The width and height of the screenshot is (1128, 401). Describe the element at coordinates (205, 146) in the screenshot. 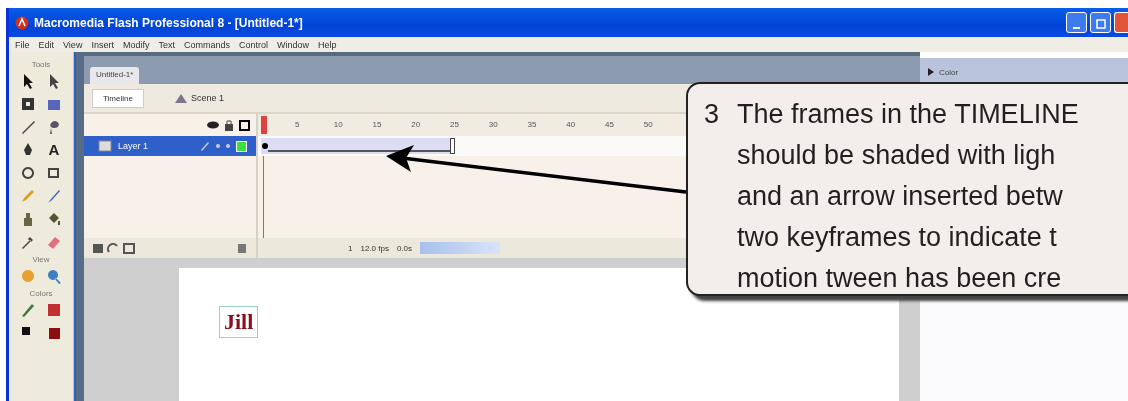

I see `pencil-icon` at that location.